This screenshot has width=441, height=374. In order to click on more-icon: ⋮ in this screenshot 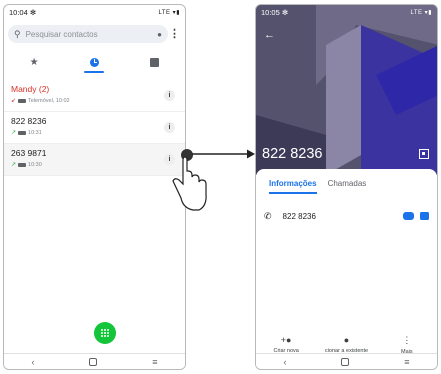, I will do `click(407, 340)`.